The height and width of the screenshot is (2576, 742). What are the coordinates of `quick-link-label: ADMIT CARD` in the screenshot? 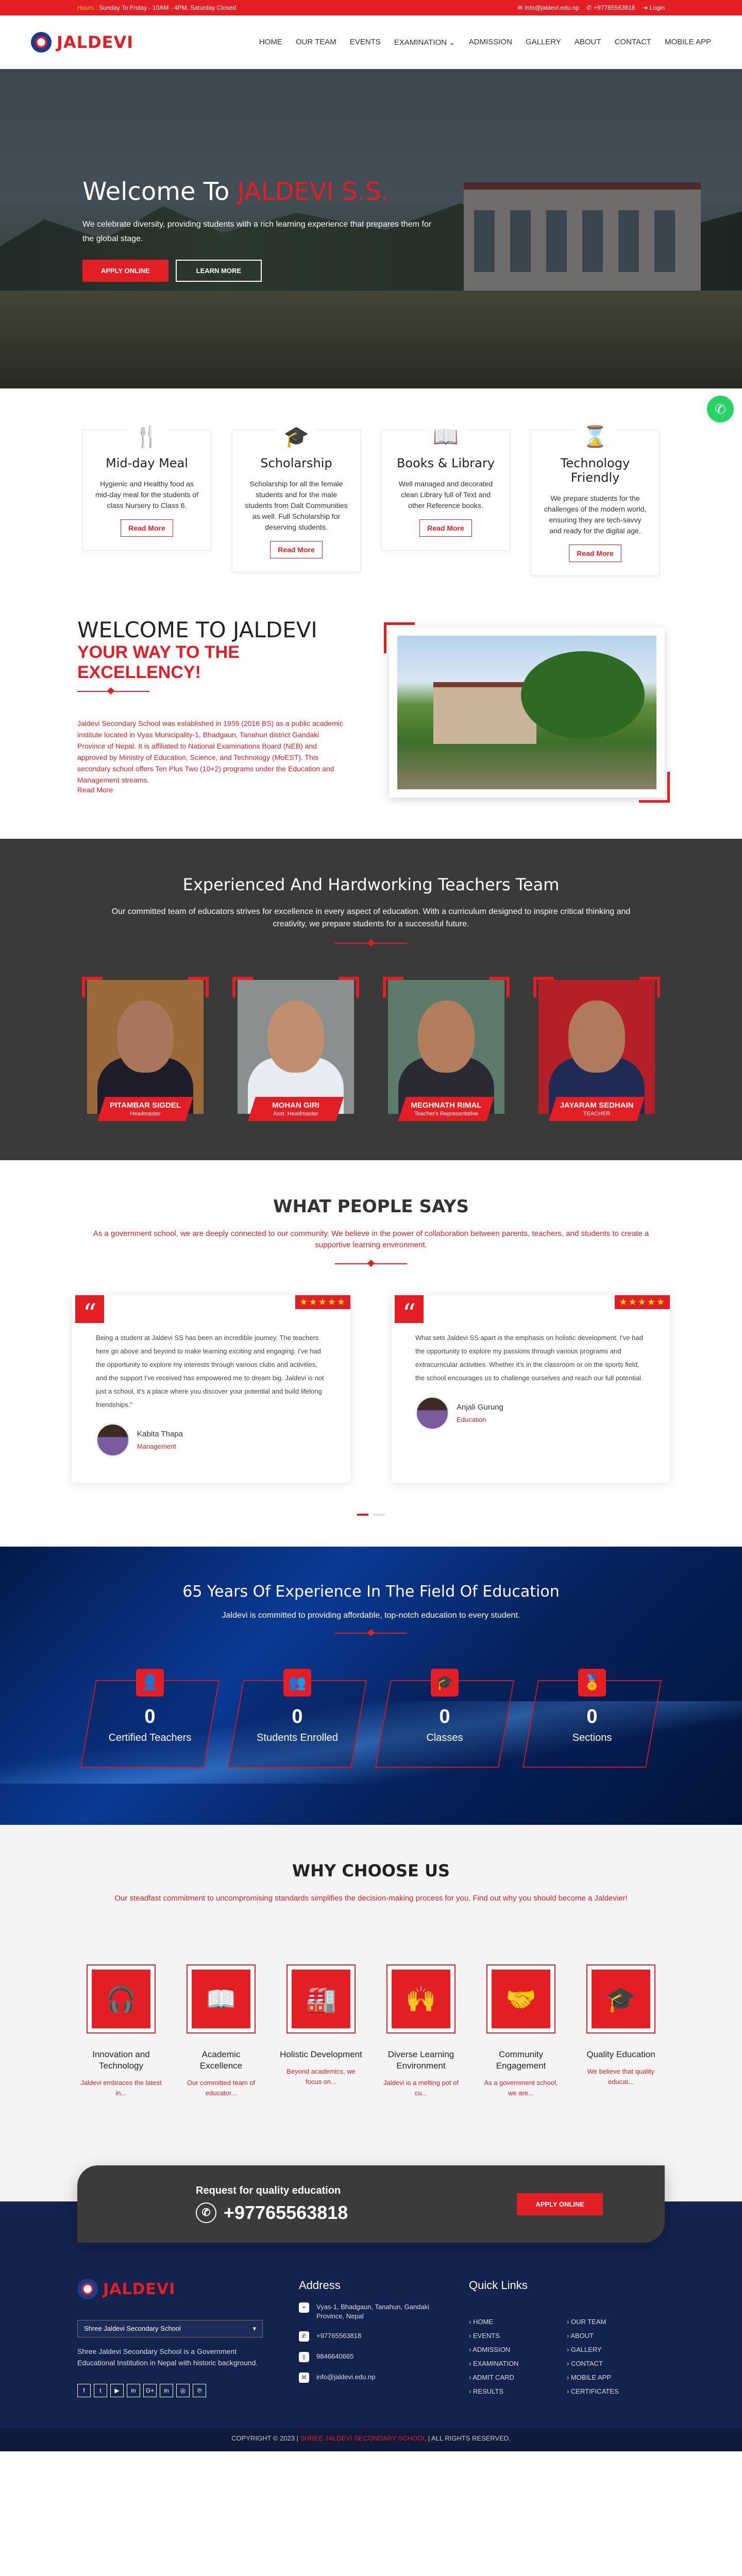 It's located at (493, 2377).